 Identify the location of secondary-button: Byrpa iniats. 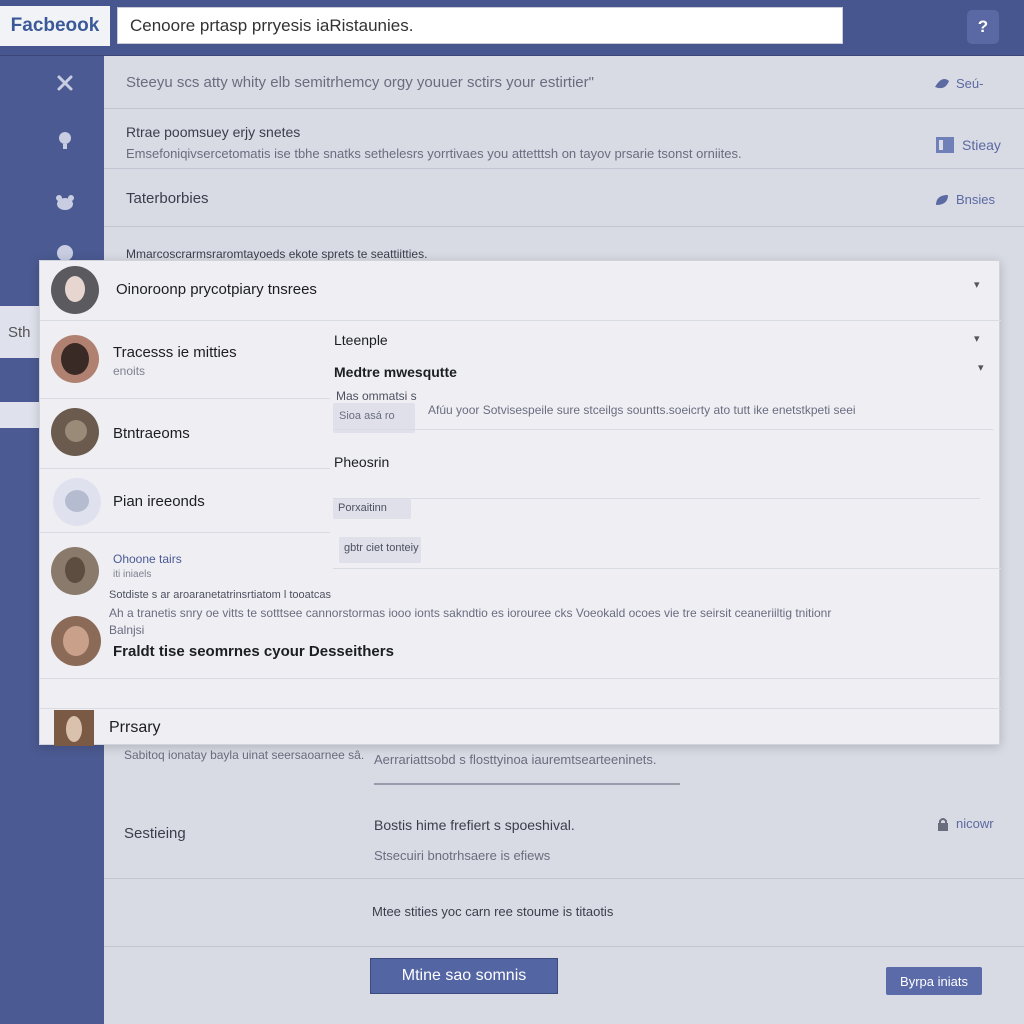
(934, 981).